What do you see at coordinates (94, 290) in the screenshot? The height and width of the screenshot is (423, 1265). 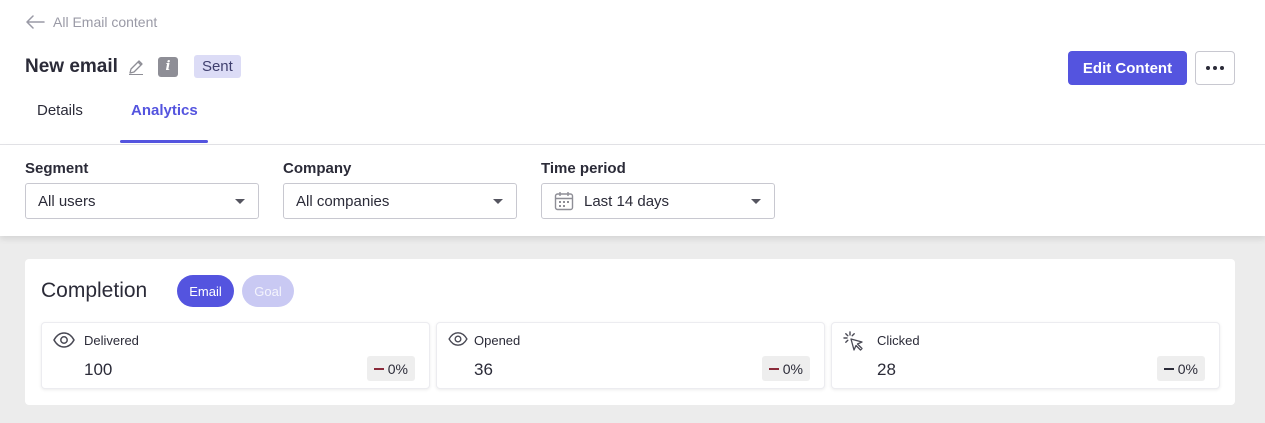 I see `completion-title: Completion` at bounding box center [94, 290].